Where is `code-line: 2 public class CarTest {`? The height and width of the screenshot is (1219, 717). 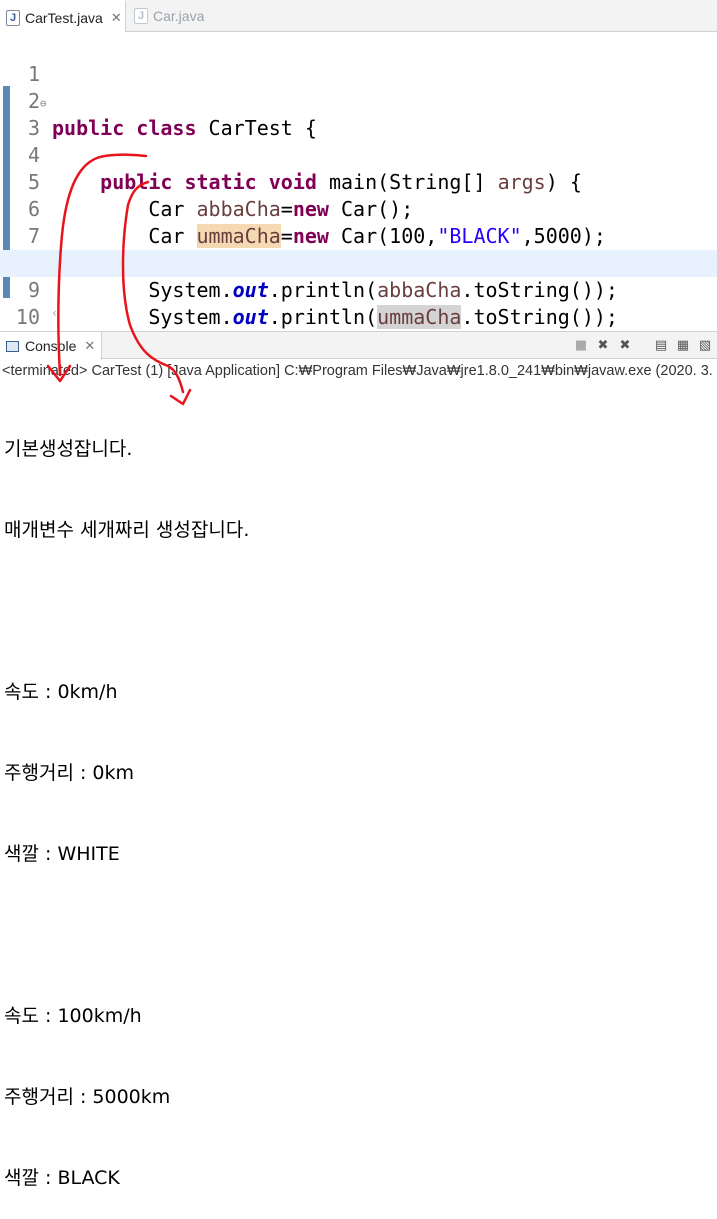 code-line: 2 public class CarTest { is located at coordinates (358, 100).